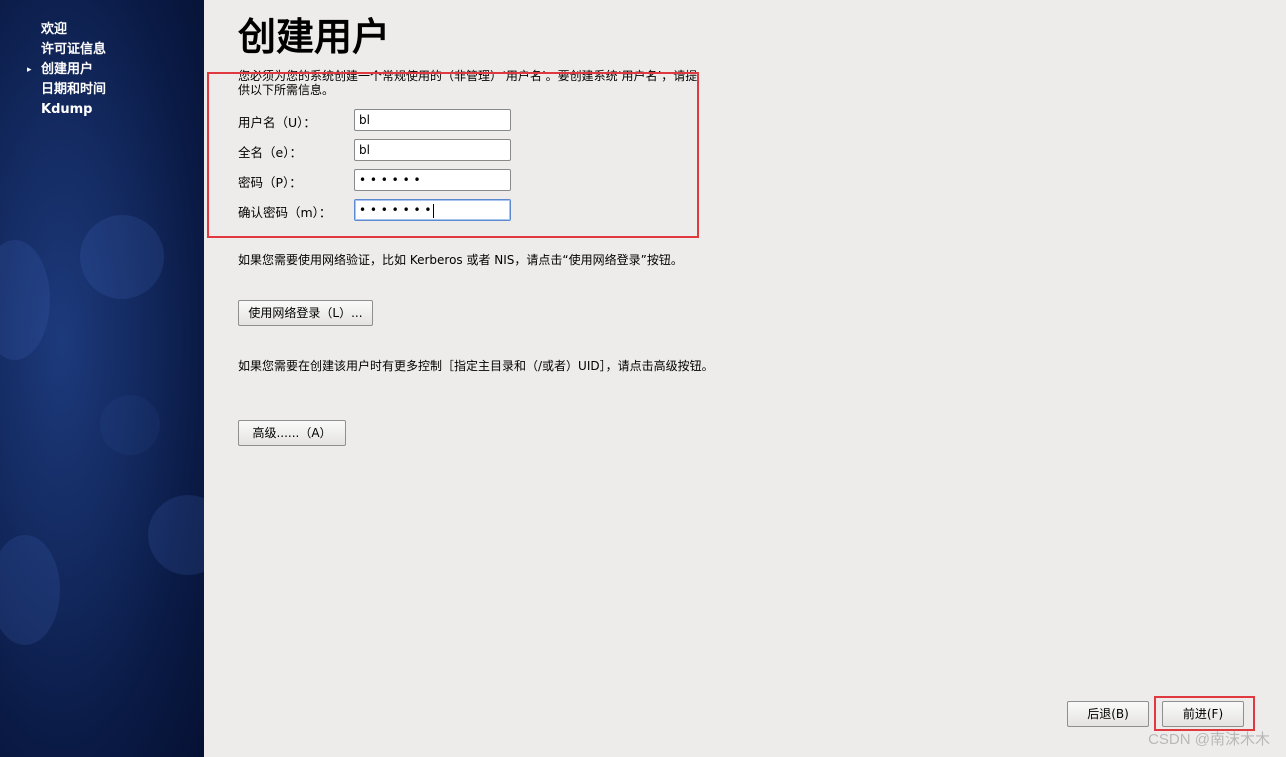 This screenshot has width=1286, height=757. I want to click on step-create-user: ▸ 创建用户, so click(66, 70).